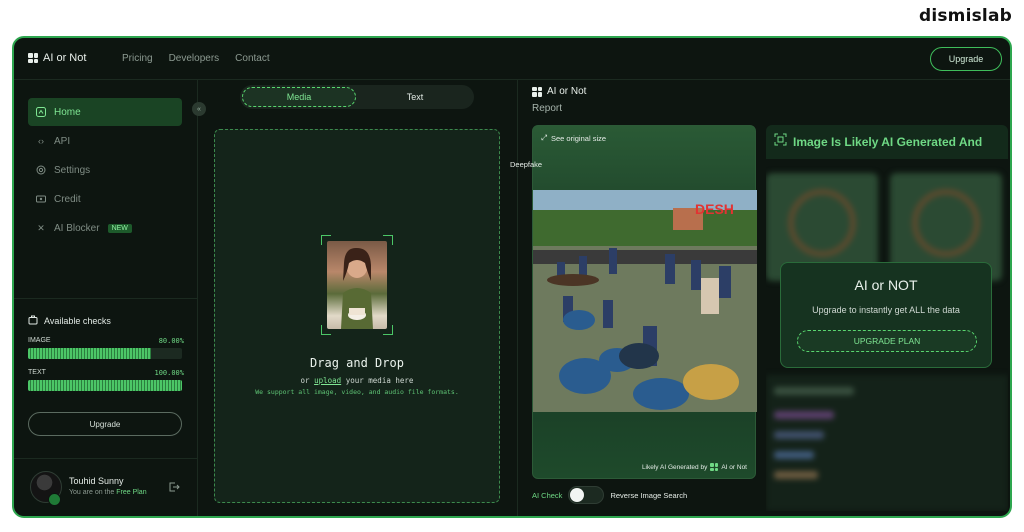 This screenshot has height=532, width=1024. Describe the element at coordinates (105, 424) in the screenshot. I see `sidebar-upgrade-button: Upgrade` at that location.